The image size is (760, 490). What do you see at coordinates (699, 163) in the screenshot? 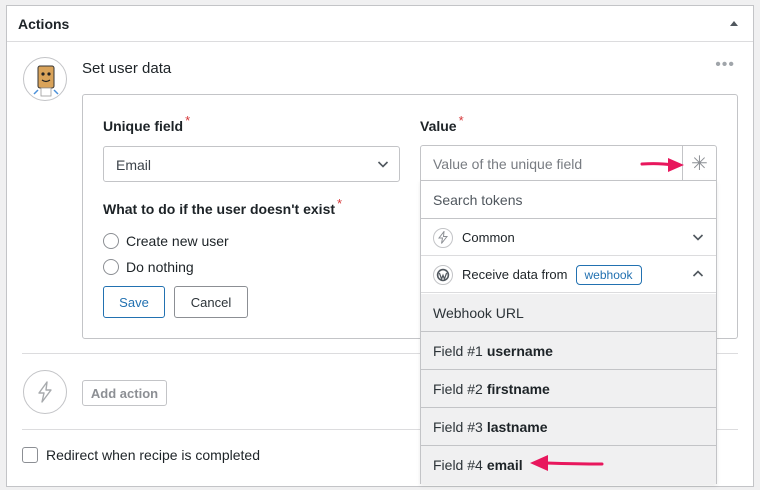
I see `token-selector-asterisk-icon: ✳` at bounding box center [699, 163].